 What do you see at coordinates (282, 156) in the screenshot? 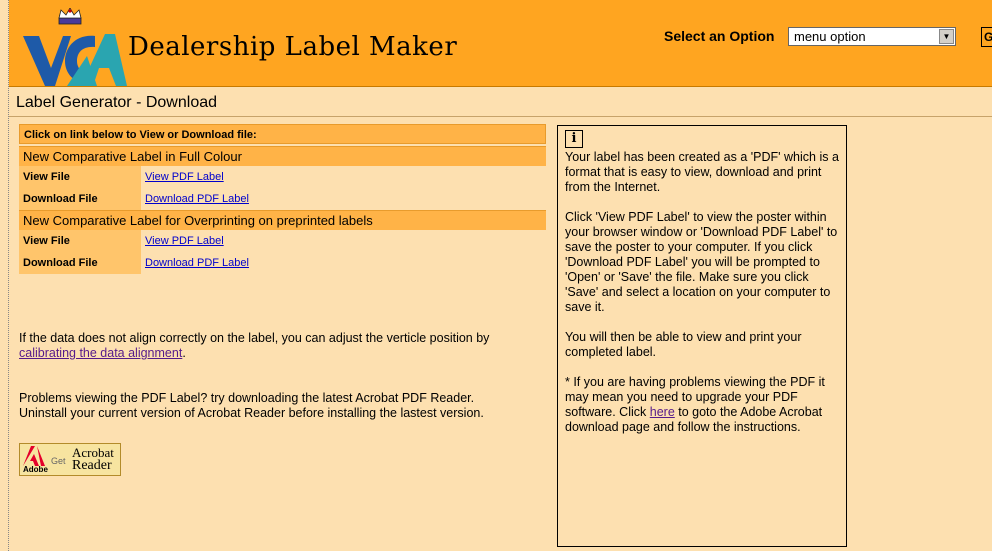
I see `section-title-full-colour: New Comparative Label in Full Colour` at bounding box center [282, 156].